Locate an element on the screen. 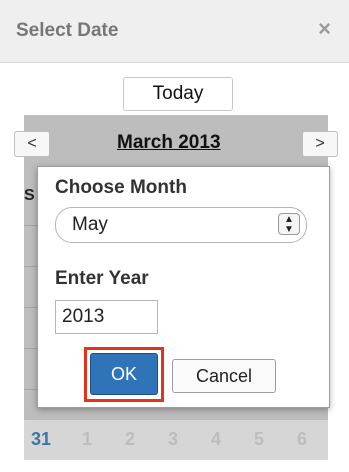 The width and height of the screenshot is (349, 472). month-select: May ▲ ▼ is located at coordinates (181, 225).